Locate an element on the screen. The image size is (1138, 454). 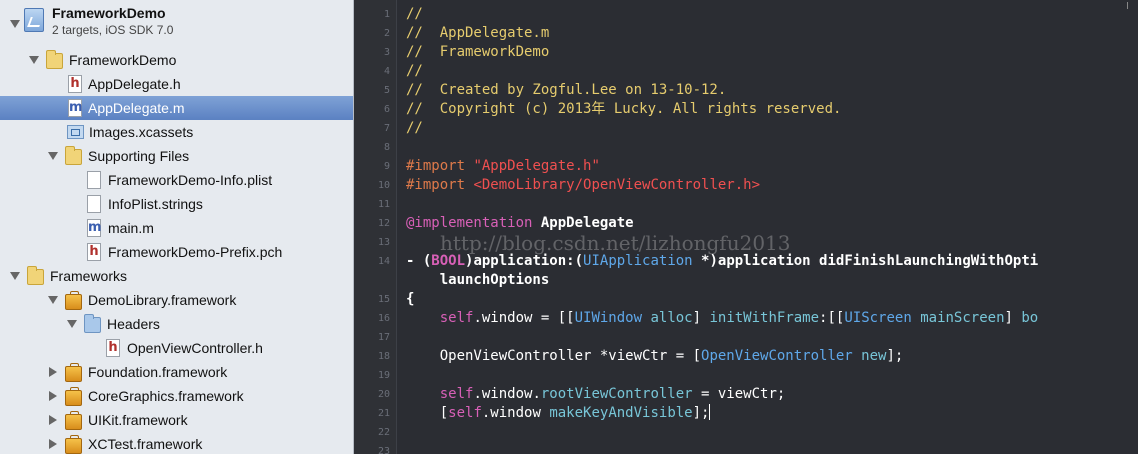
line-number: 23 is located at coordinates (383, 450).